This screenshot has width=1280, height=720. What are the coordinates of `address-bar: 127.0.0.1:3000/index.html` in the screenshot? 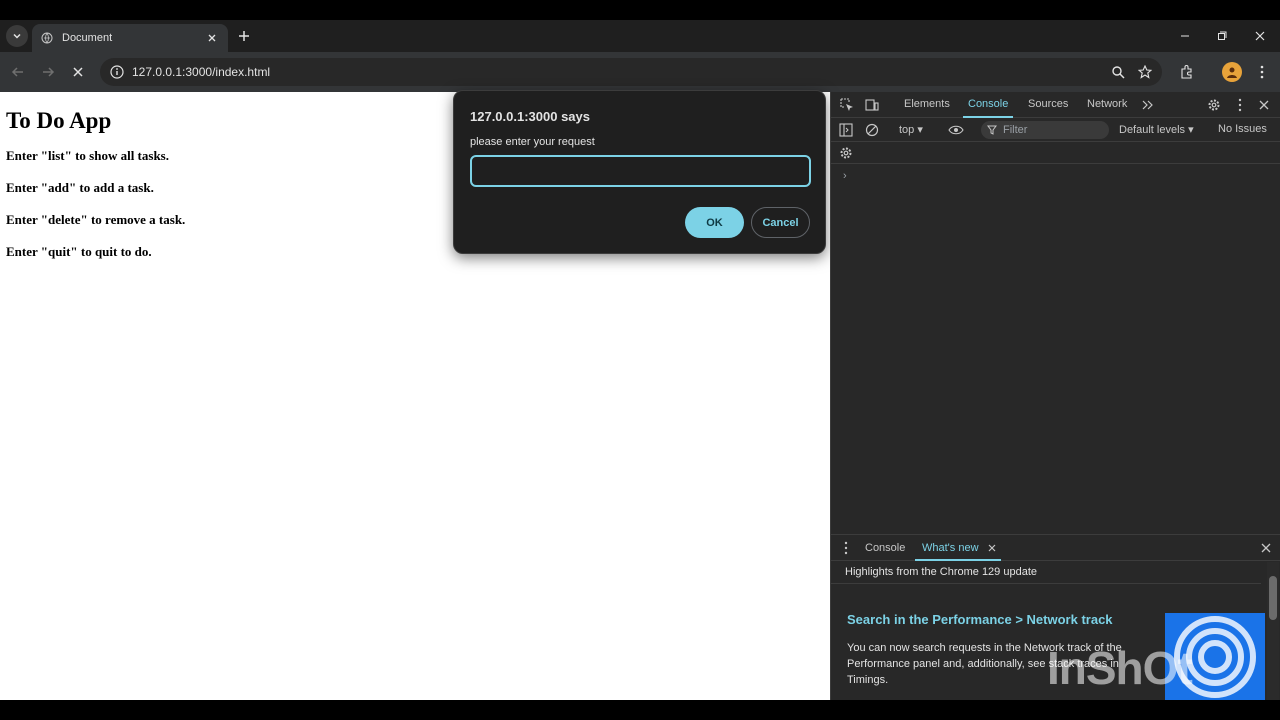 It's located at (631, 72).